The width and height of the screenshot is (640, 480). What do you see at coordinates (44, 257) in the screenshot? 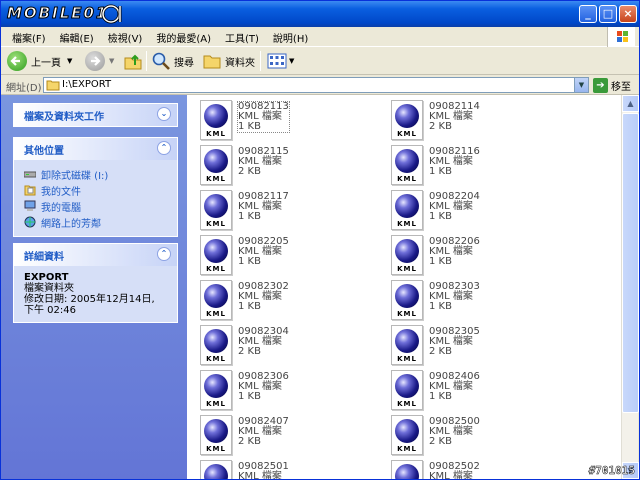
I see `panel-title: 詳細資料` at bounding box center [44, 257].